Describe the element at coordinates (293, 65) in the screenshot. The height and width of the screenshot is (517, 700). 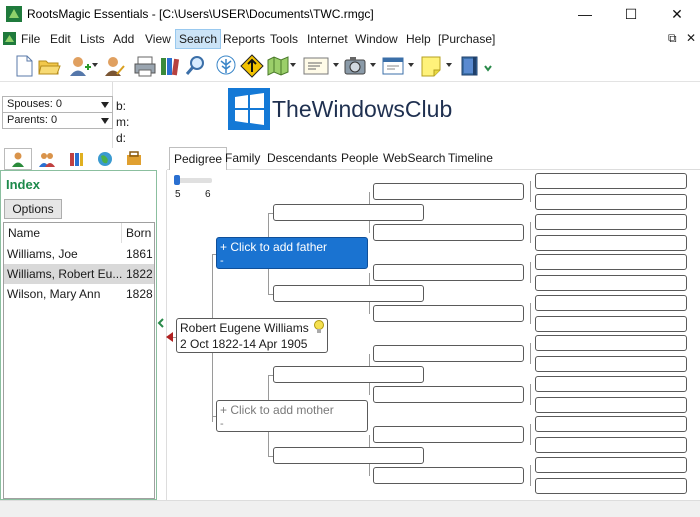
I see `map-dropdown-icon` at that location.